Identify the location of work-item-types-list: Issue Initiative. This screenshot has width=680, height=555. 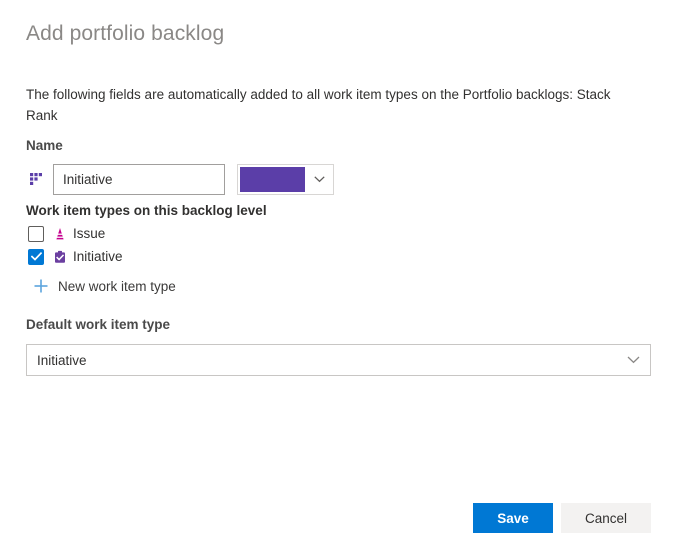
(75, 245).